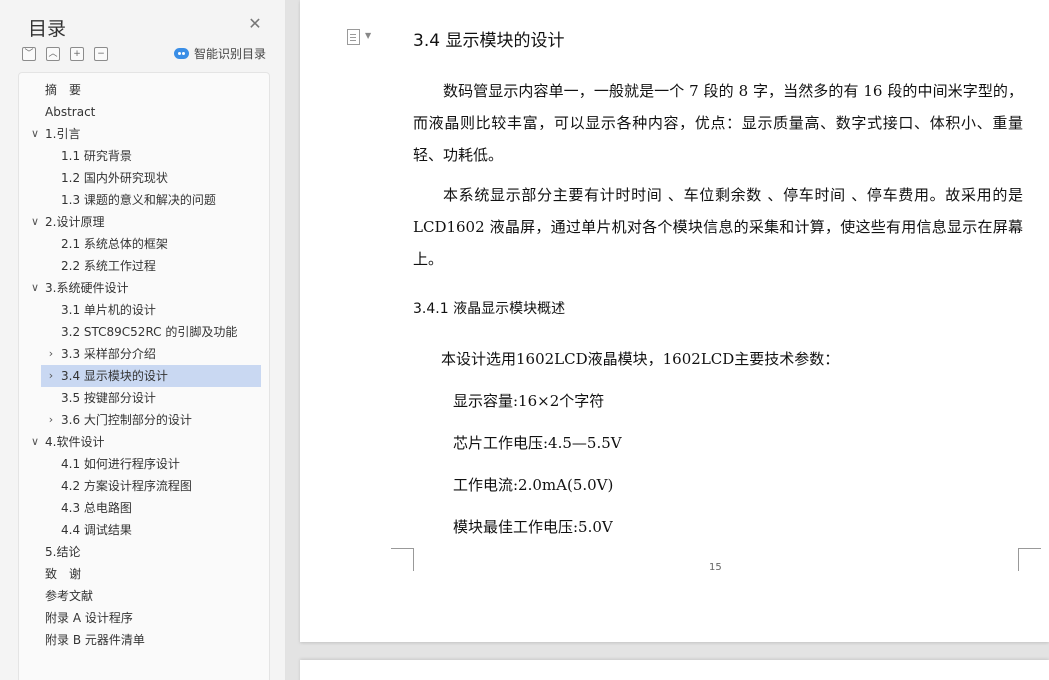 Image resolution: width=1049 pixels, height=680 pixels. I want to click on toc-item: 附录 A 设计程序, so click(143, 618).